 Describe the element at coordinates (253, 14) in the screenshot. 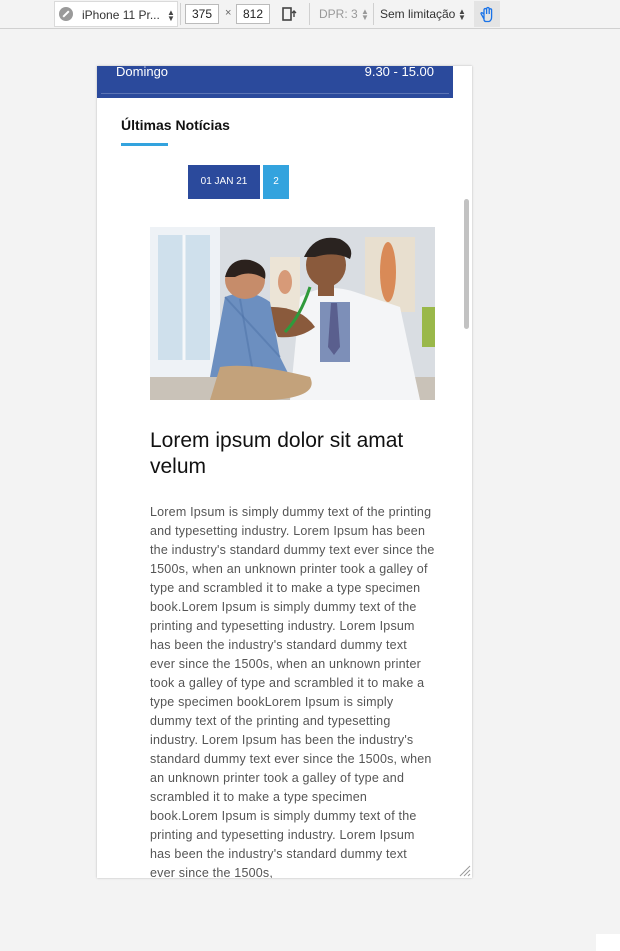

I see `height-input: 812` at that location.